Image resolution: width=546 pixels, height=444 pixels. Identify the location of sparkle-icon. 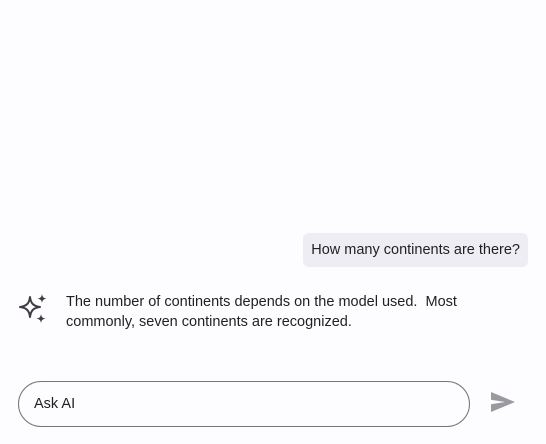
(34, 309).